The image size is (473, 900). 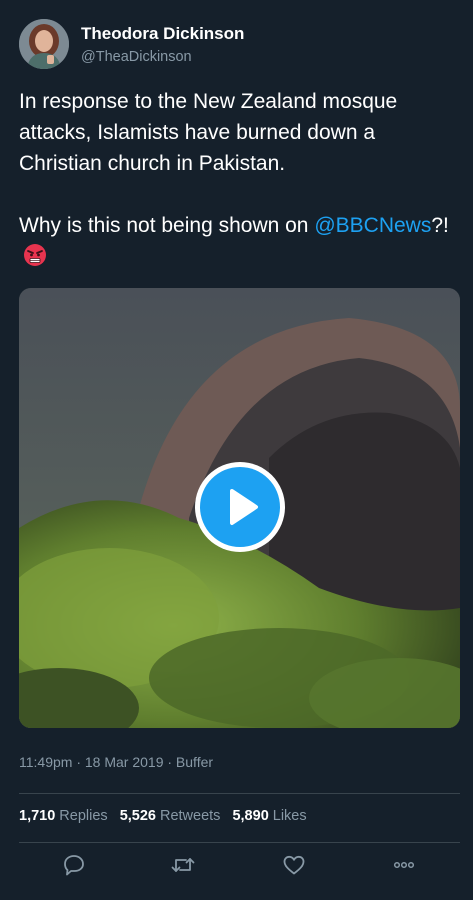 What do you see at coordinates (44, 44) in the screenshot?
I see `avatar` at bounding box center [44, 44].